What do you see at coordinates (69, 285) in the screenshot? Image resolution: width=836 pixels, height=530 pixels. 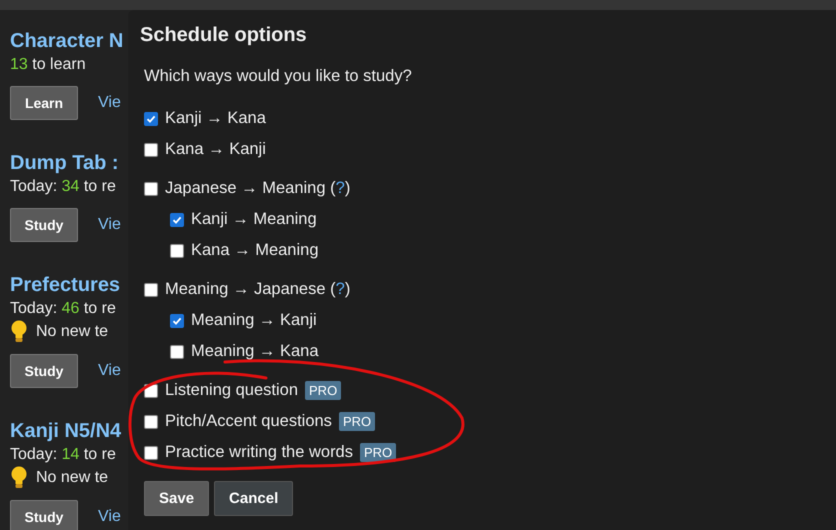 I see `deck-title: Prefectures` at bounding box center [69, 285].